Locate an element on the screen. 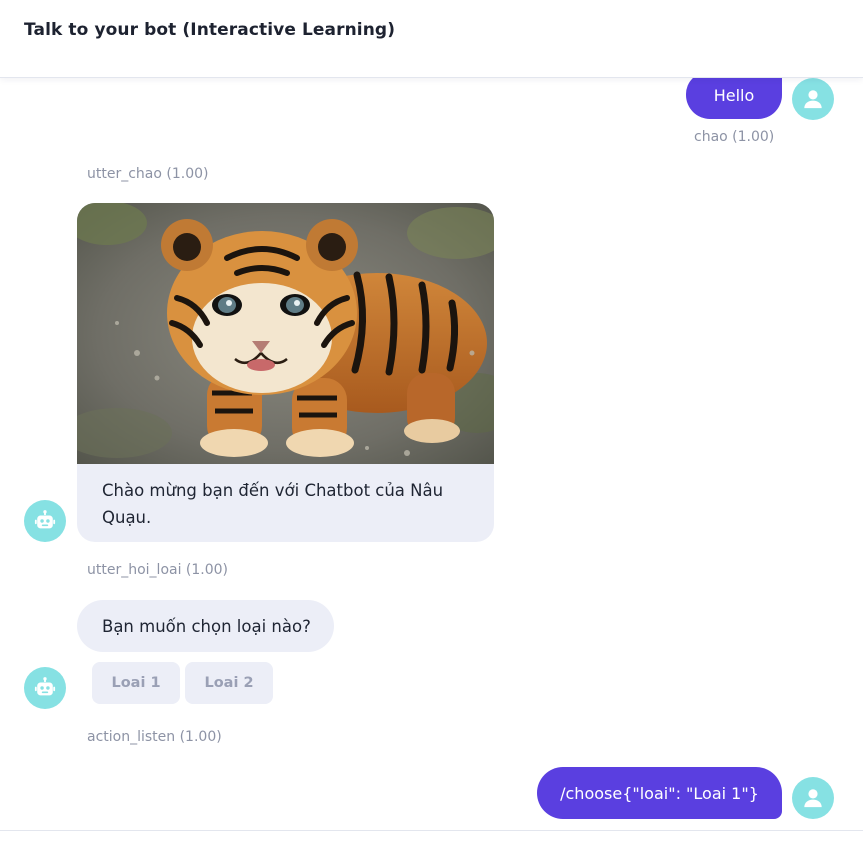 The height and width of the screenshot is (851, 863). user-message-text: Hello is located at coordinates (734, 95).